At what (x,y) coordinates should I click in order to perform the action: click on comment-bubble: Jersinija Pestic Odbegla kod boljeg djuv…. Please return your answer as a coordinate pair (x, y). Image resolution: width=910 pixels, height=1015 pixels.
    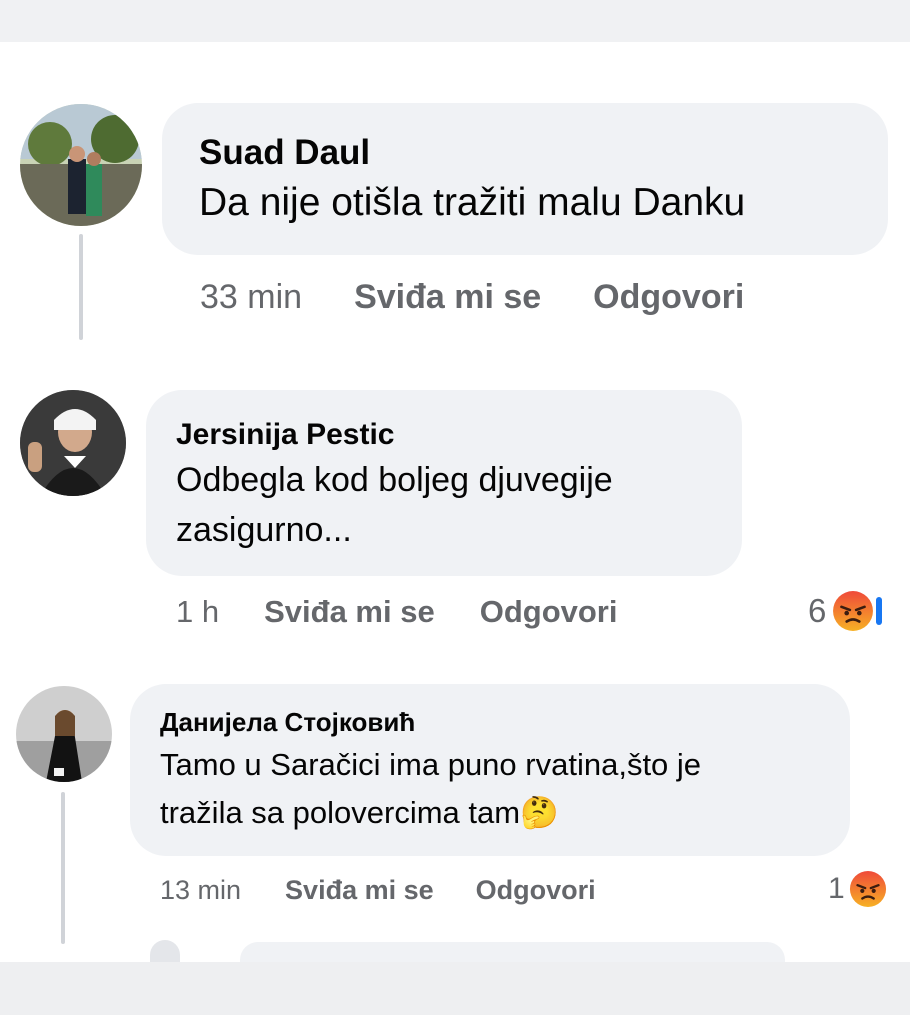
    Looking at the image, I should click on (444, 483).